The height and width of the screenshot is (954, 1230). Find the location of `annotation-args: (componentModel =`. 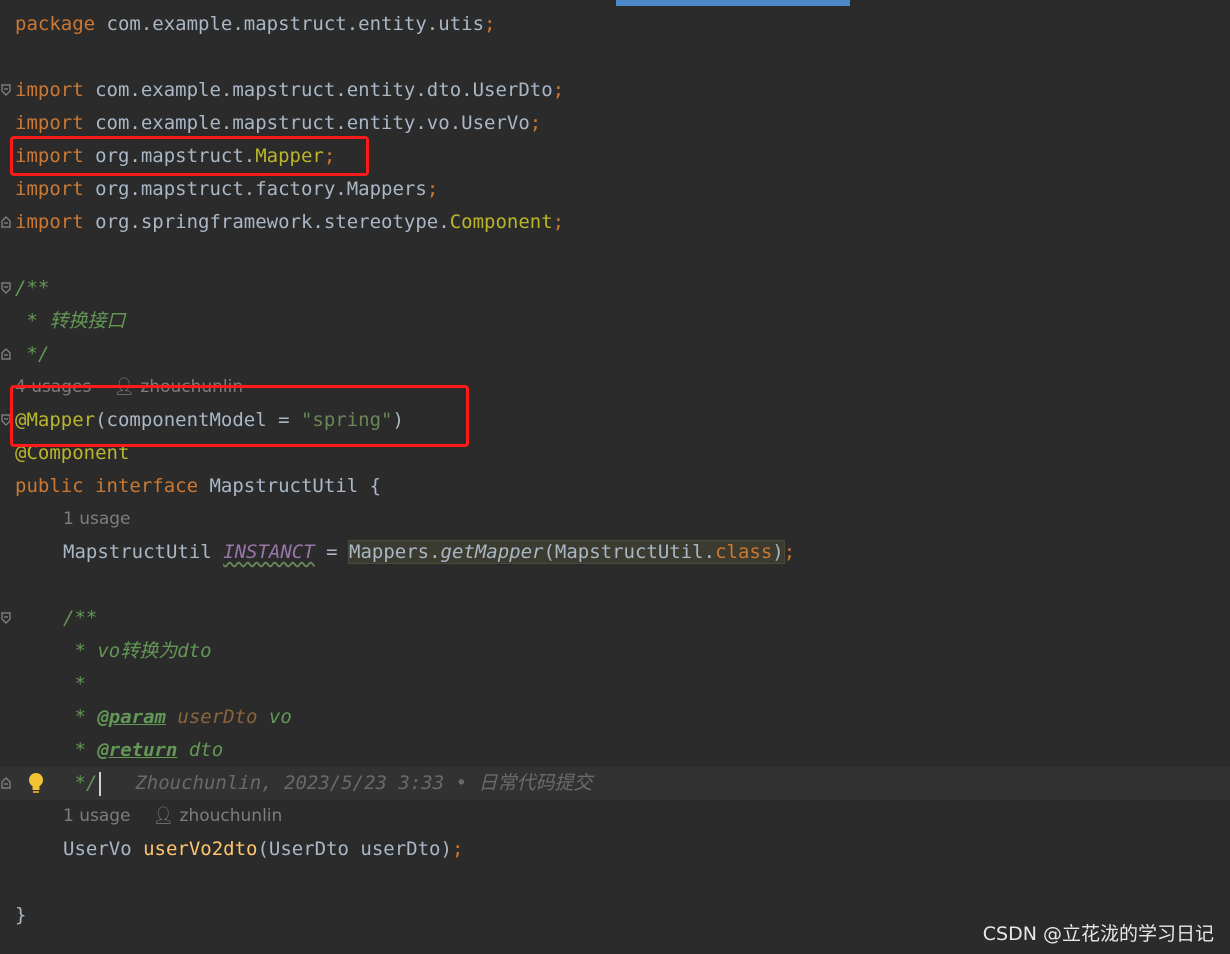

annotation-args: (componentModel = is located at coordinates (198, 420).